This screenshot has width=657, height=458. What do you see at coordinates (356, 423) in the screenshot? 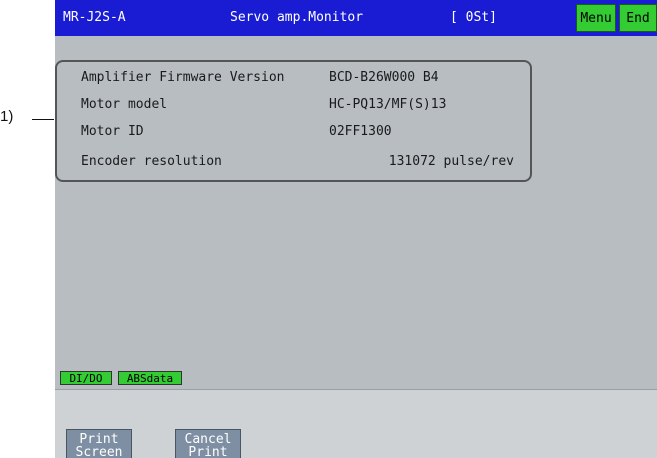
I see `footer-bar: Print Screen Cancel Print` at bounding box center [356, 423].